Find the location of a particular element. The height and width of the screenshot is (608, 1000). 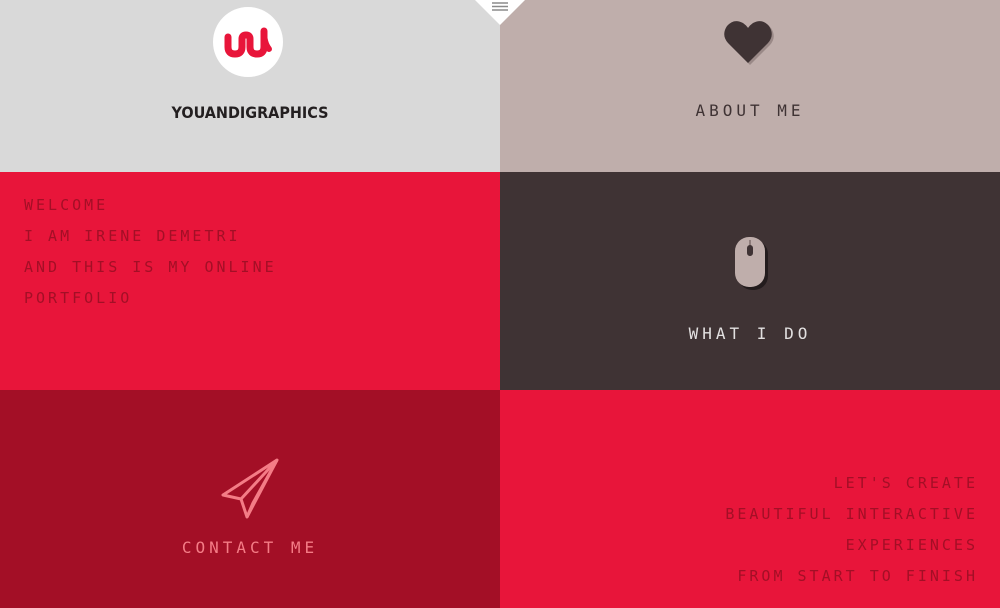

brand-name: YOUANDIGRAPHICS is located at coordinates (250, 112).